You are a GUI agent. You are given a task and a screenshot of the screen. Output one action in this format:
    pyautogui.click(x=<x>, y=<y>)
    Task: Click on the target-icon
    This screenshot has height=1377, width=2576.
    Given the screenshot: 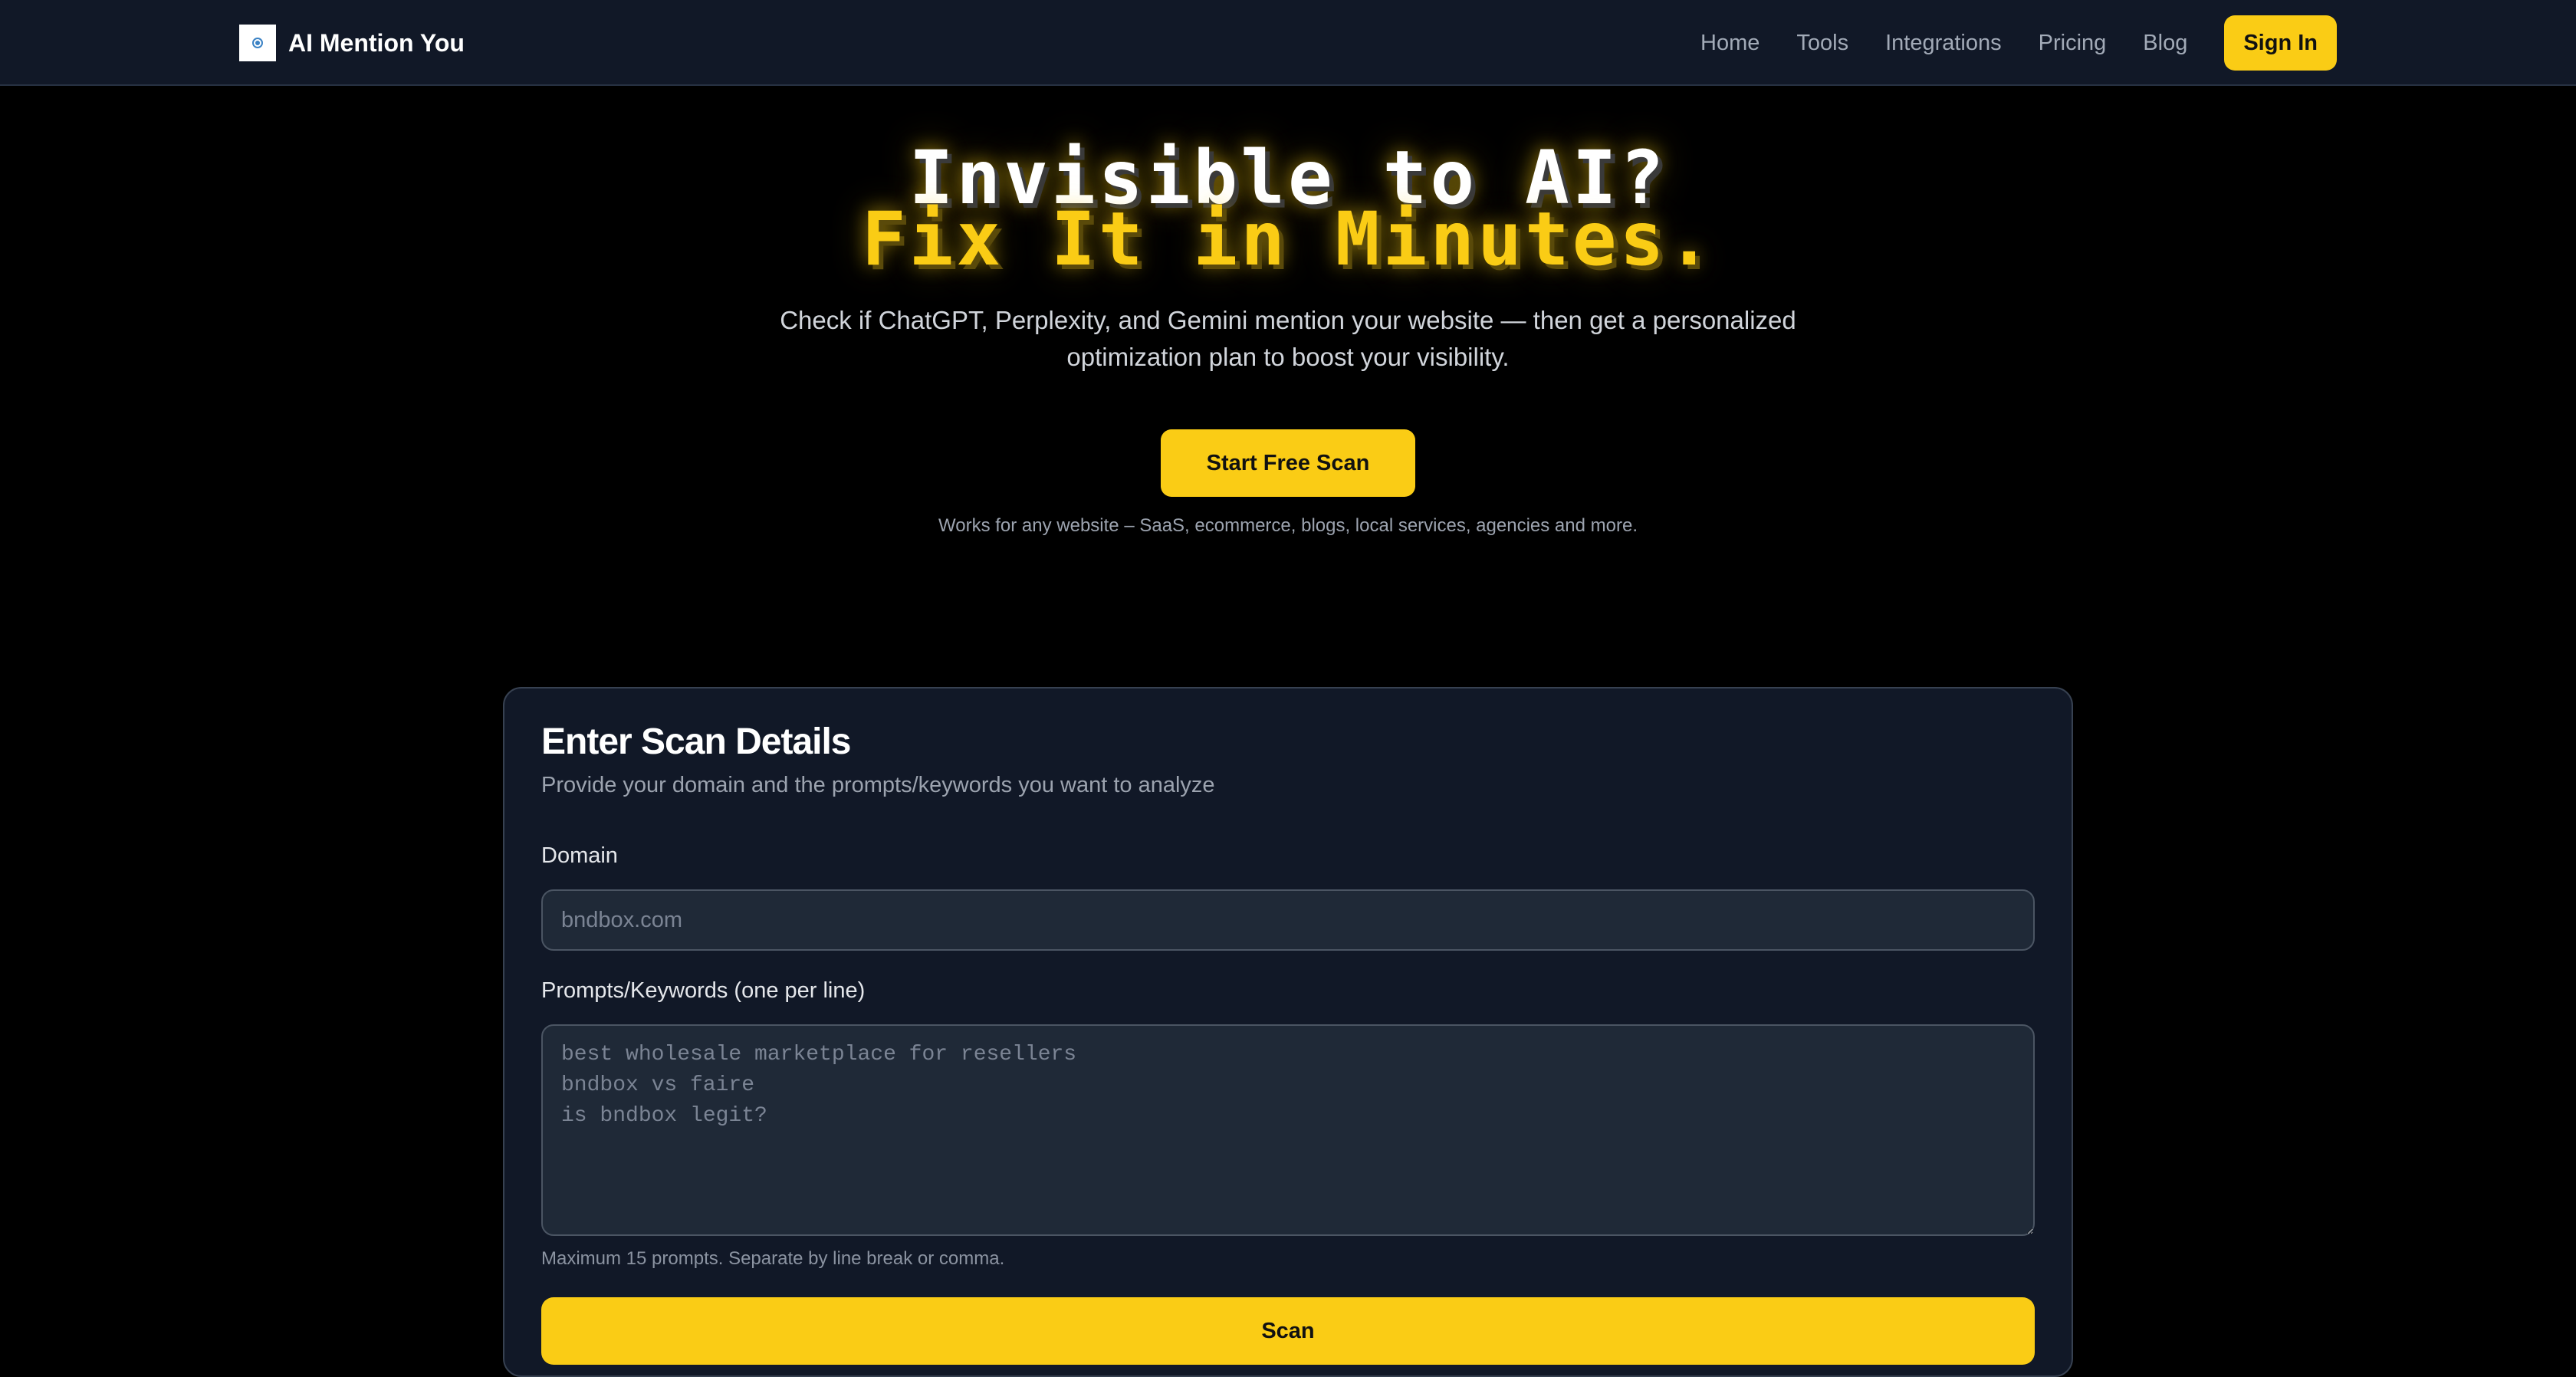 What is the action you would take?
    pyautogui.click(x=257, y=43)
    